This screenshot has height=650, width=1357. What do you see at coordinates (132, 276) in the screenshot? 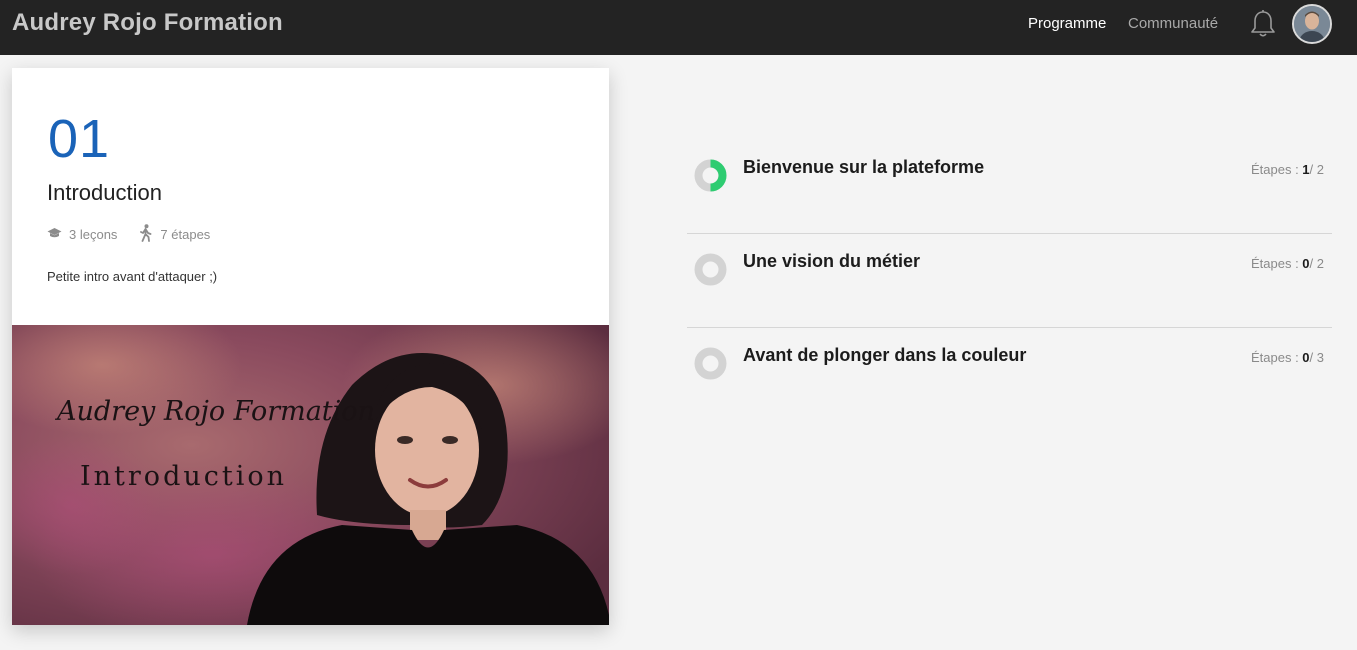
I see `module-description: Petite intro avant d'attaquer ;)` at bounding box center [132, 276].